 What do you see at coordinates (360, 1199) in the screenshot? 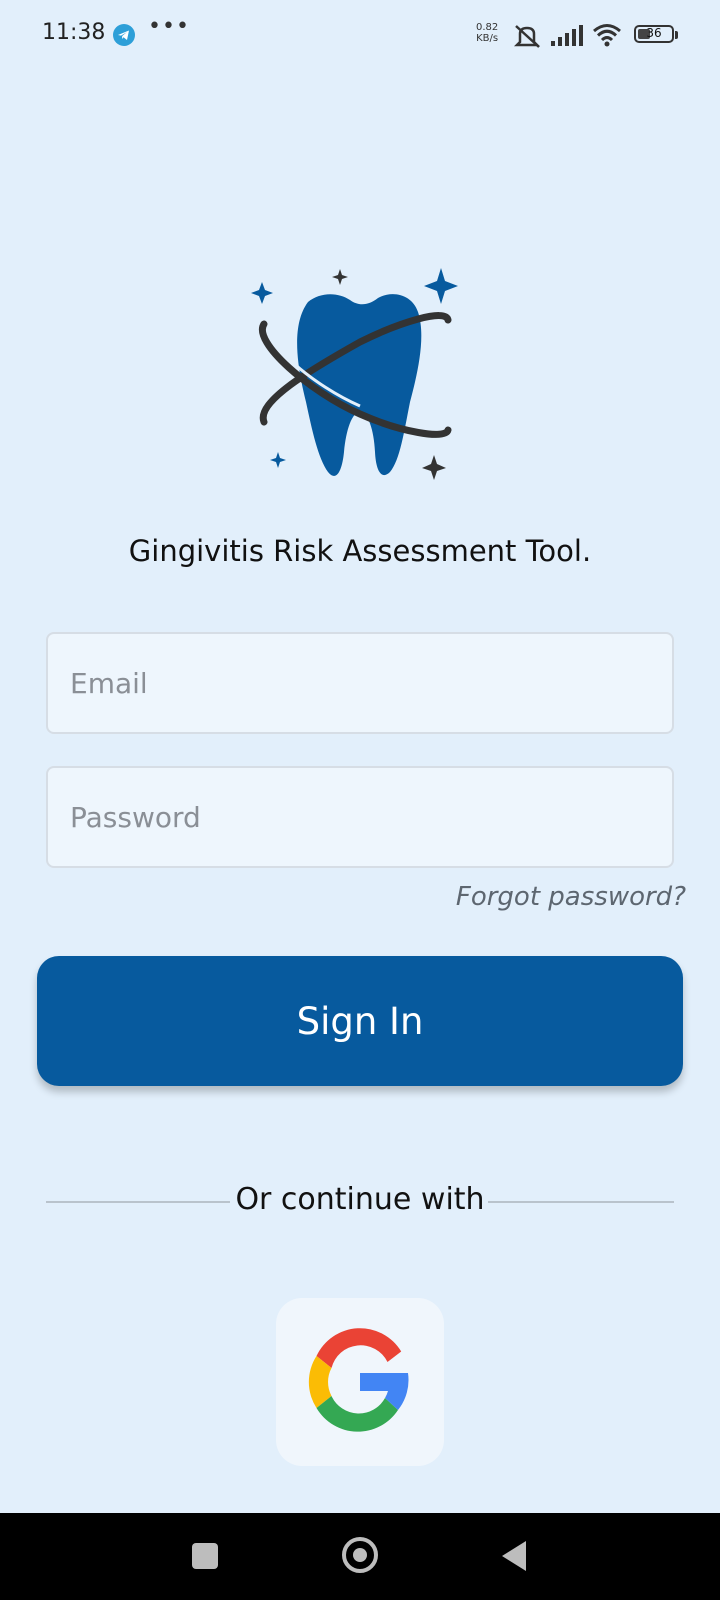
I see `divider-label: Or continue with` at bounding box center [360, 1199].